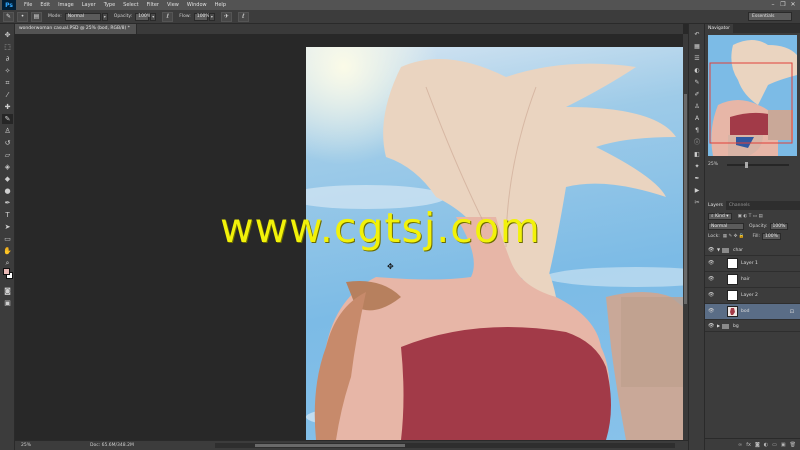 The height and width of the screenshot is (450, 800). I want to click on styles-icon: ✦, so click(697, 166).